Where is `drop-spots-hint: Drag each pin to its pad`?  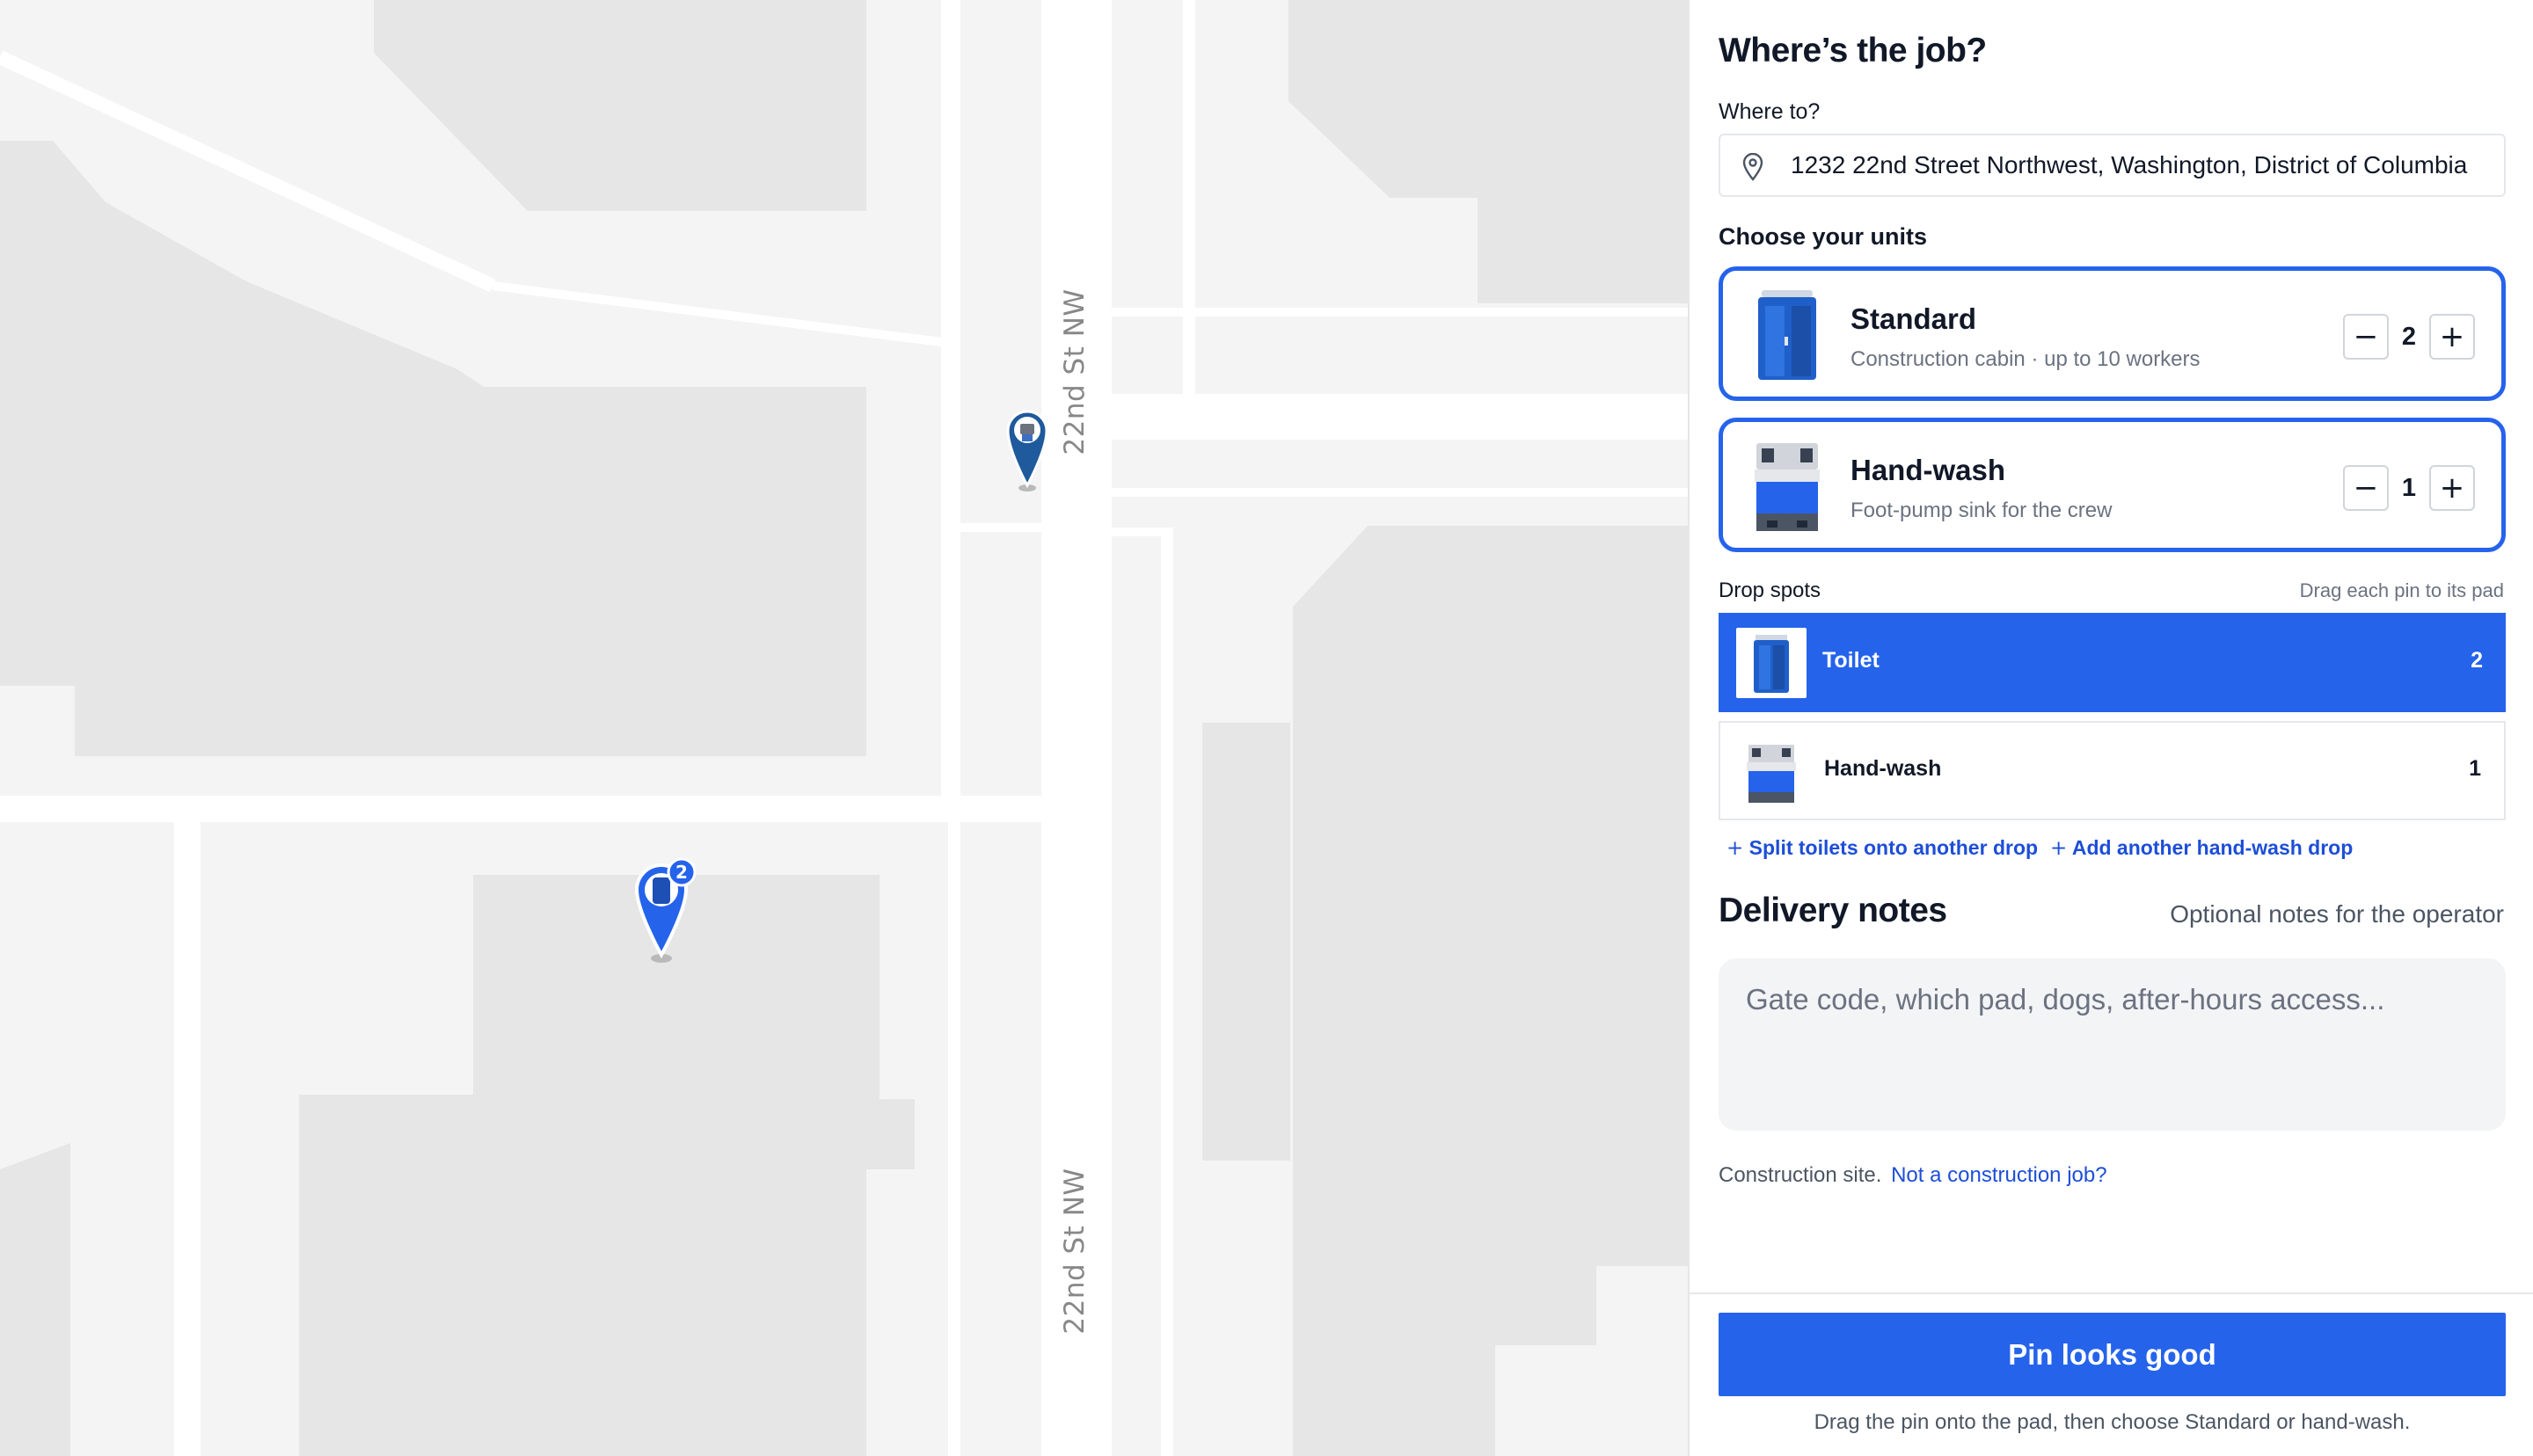 drop-spots-hint: Drag each pin to its pad is located at coordinates (2401, 590).